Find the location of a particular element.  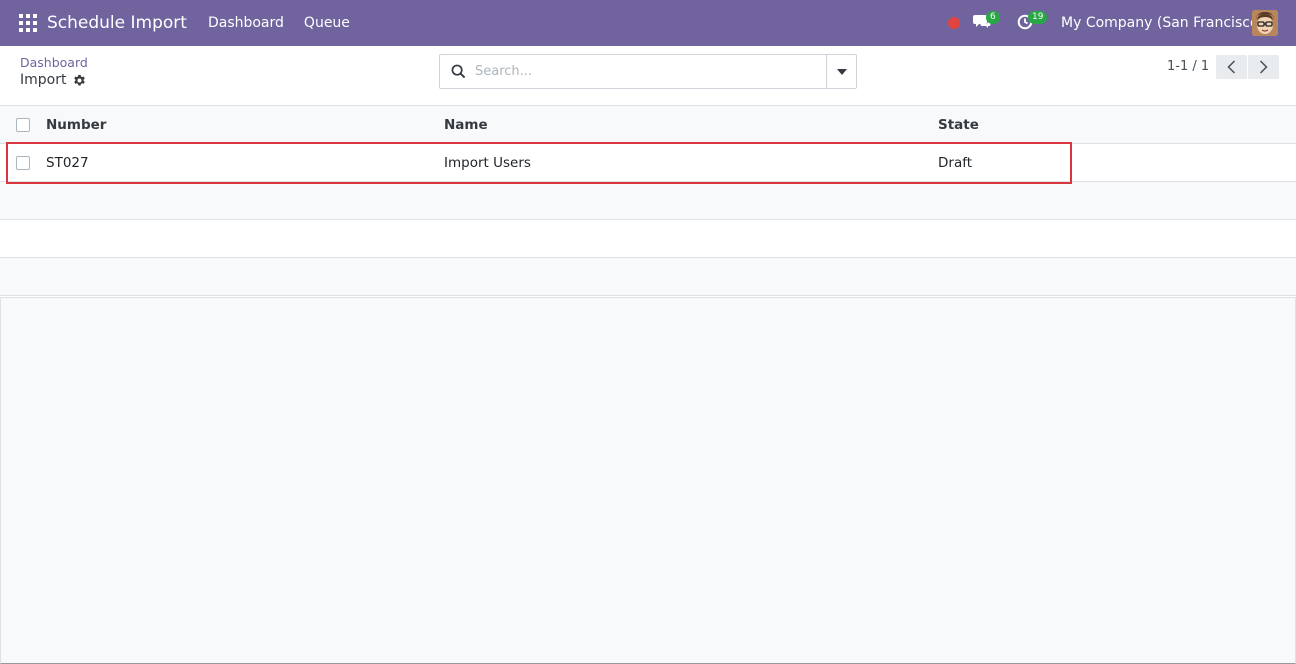

cell-state: Draft is located at coordinates (955, 163).